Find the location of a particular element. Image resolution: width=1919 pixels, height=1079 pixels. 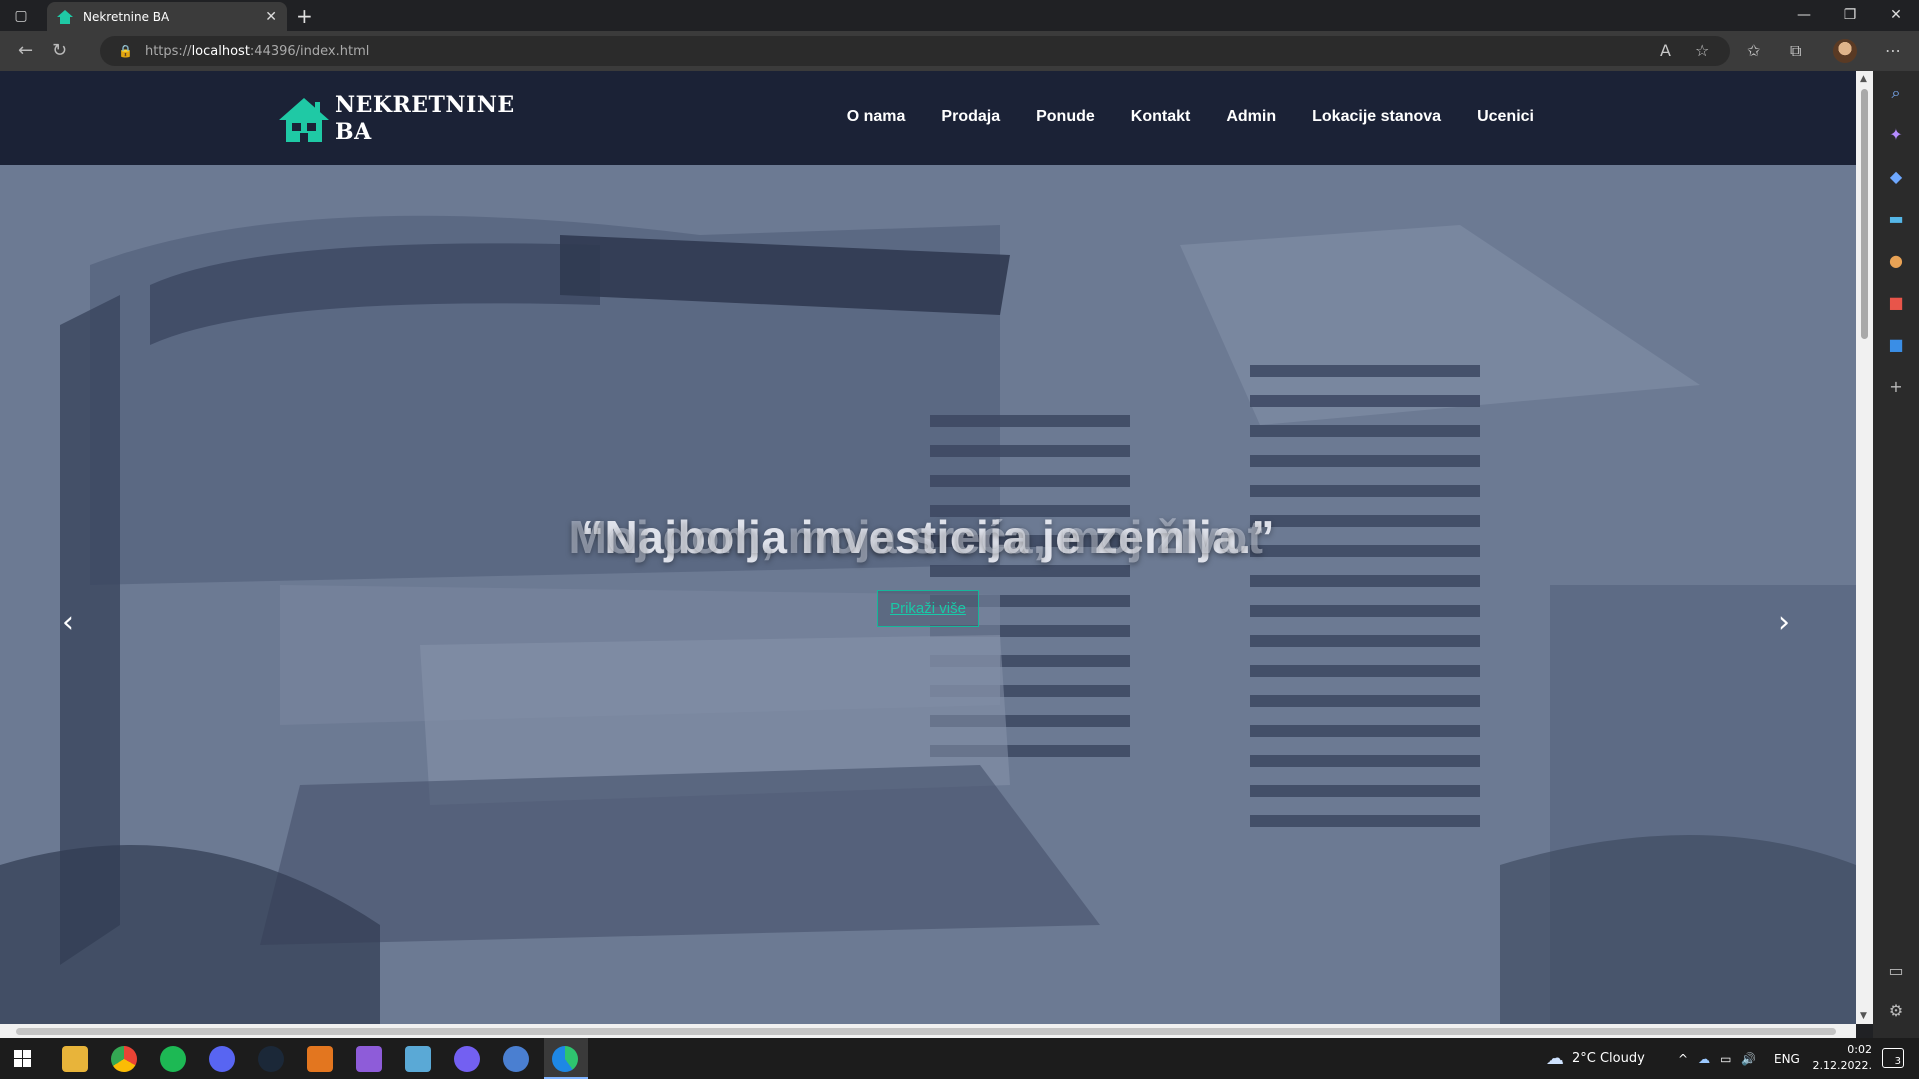

settings-icon: ⚙ is located at coordinates (1896, 1011).